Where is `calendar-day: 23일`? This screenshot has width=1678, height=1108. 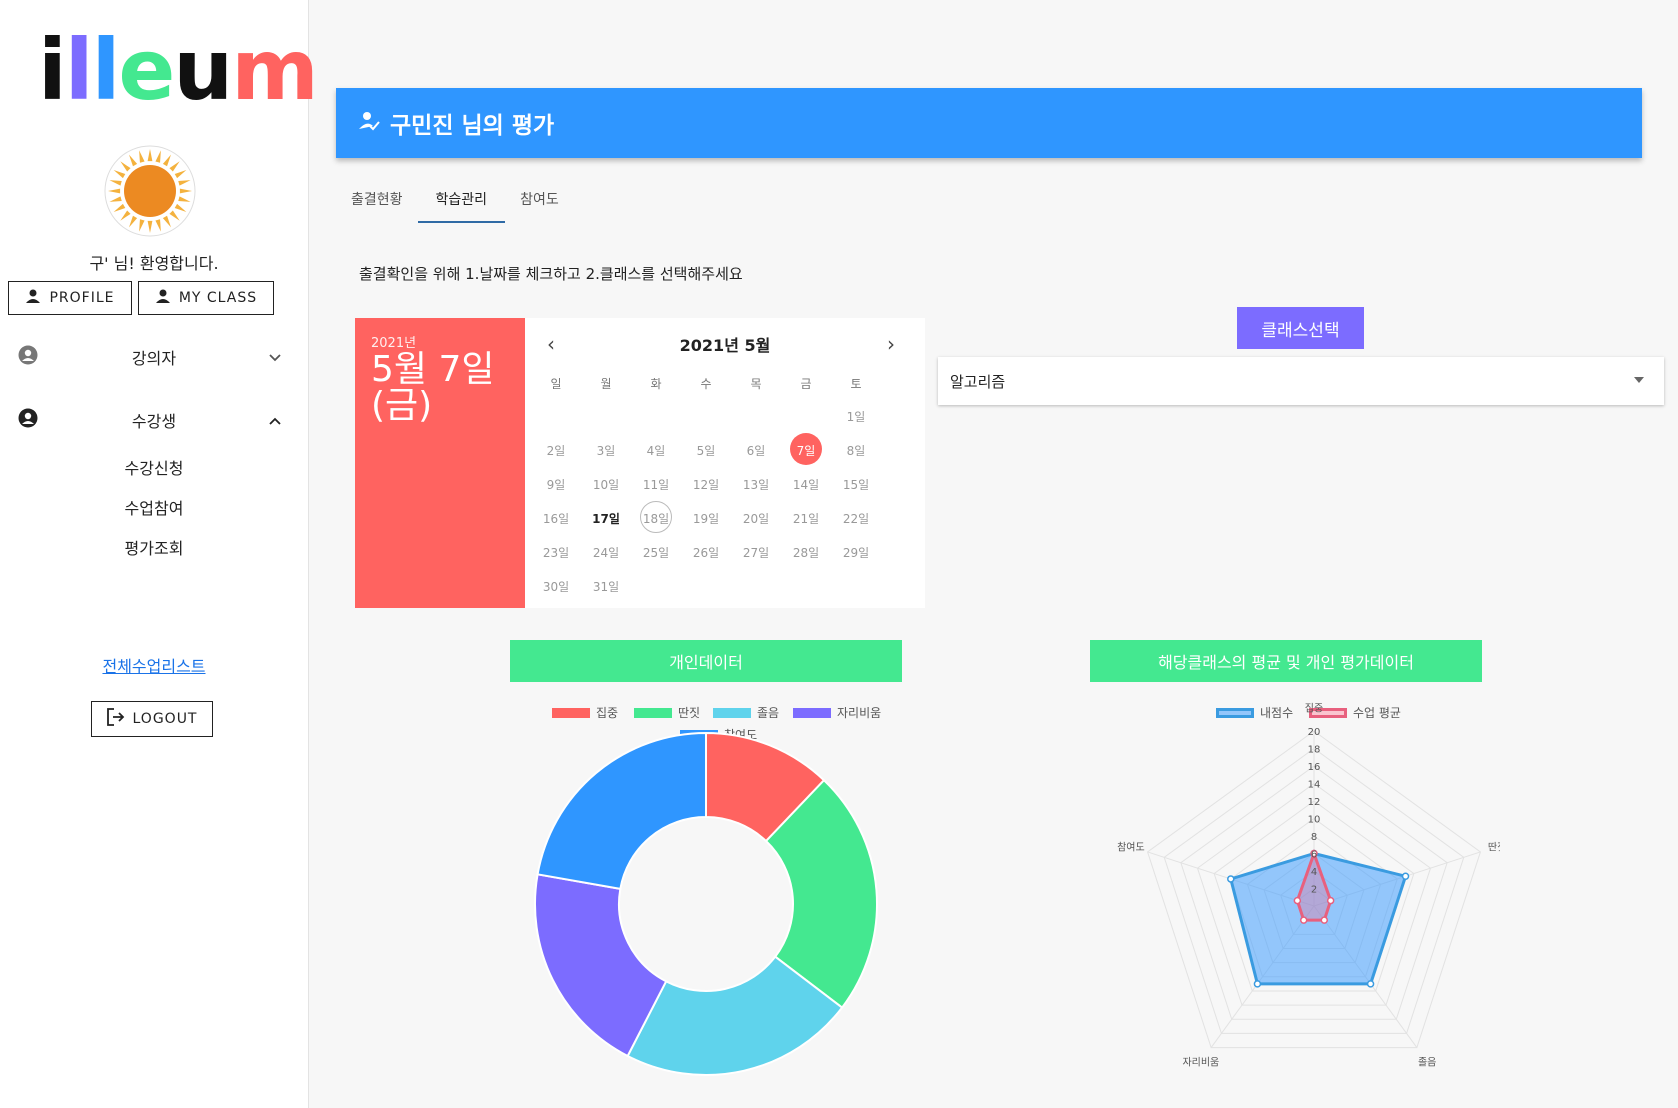 calendar-day: 23일 is located at coordinates (556, 552).